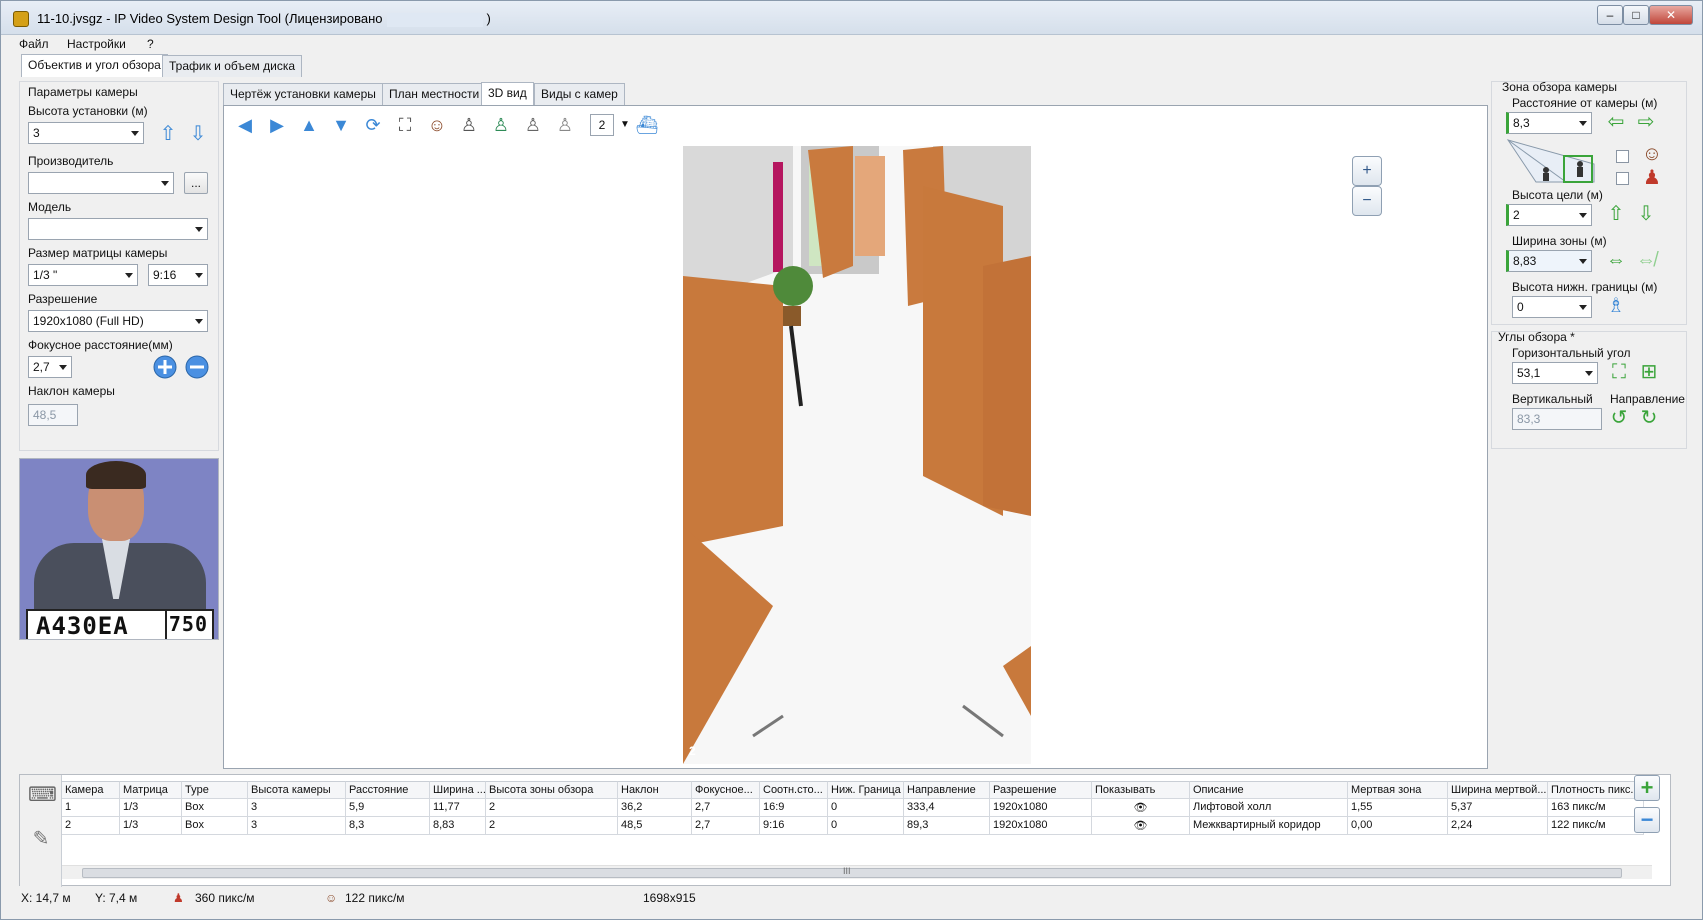 The width and height of the screenshot is (1703, 920). What do you see at coordinates (501, 125) in the screenshot?
I see `person-green-icon: ♙` at bounding box center [501, 125].